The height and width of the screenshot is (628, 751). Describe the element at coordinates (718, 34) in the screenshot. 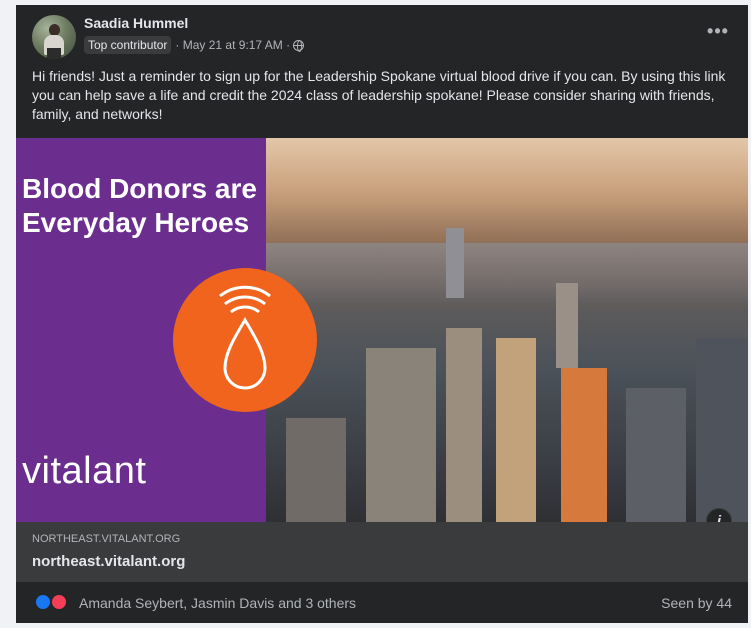

I see `more-icon: •••` at that location.